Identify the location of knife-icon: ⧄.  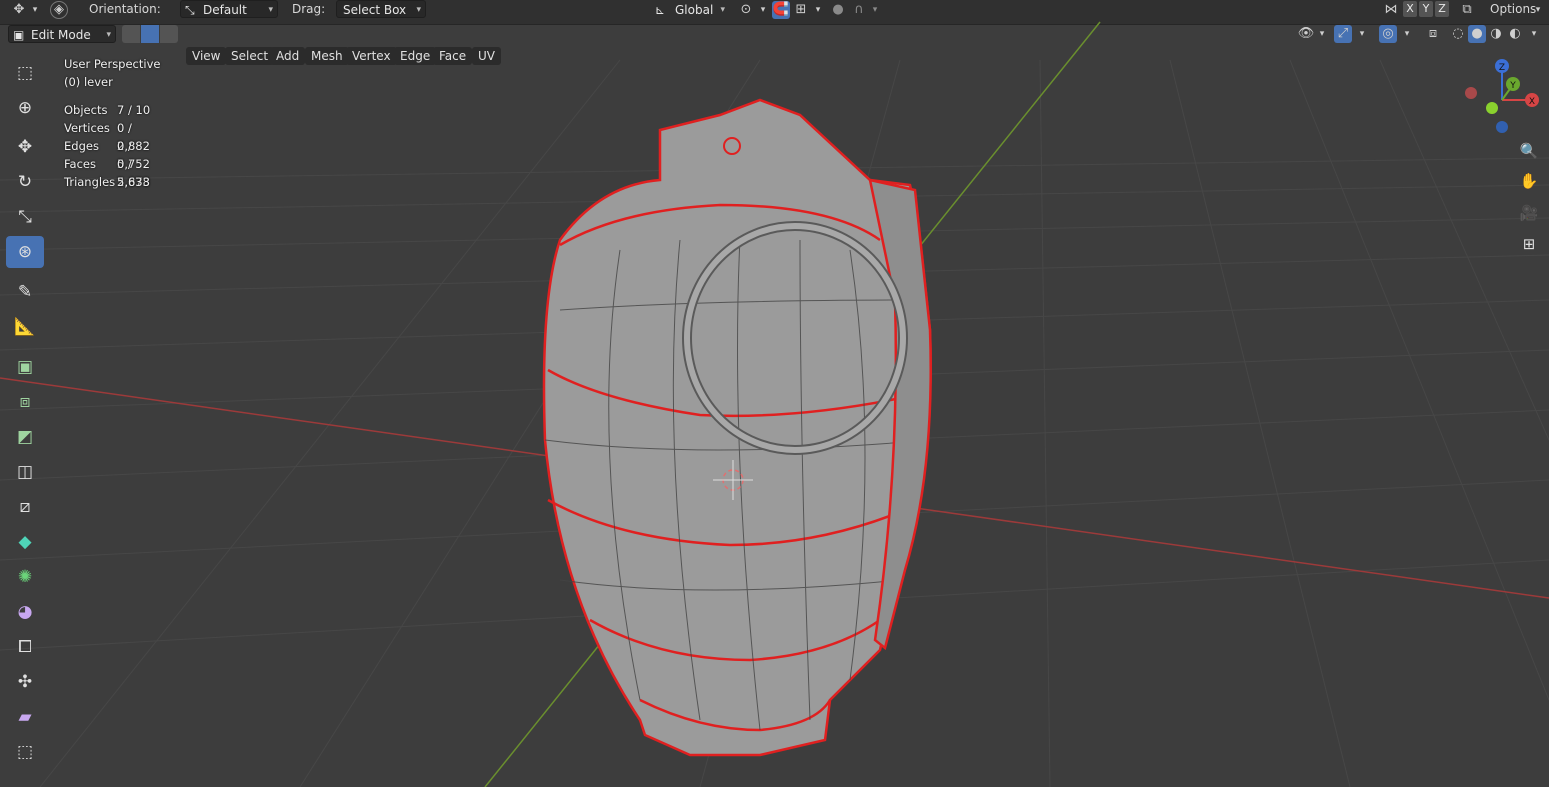
(25, 507).